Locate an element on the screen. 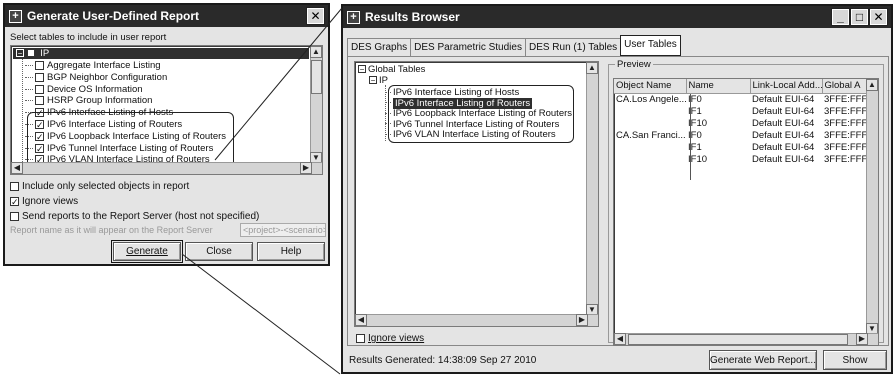  tree-items-highlight is located at coordinates (481, 114).